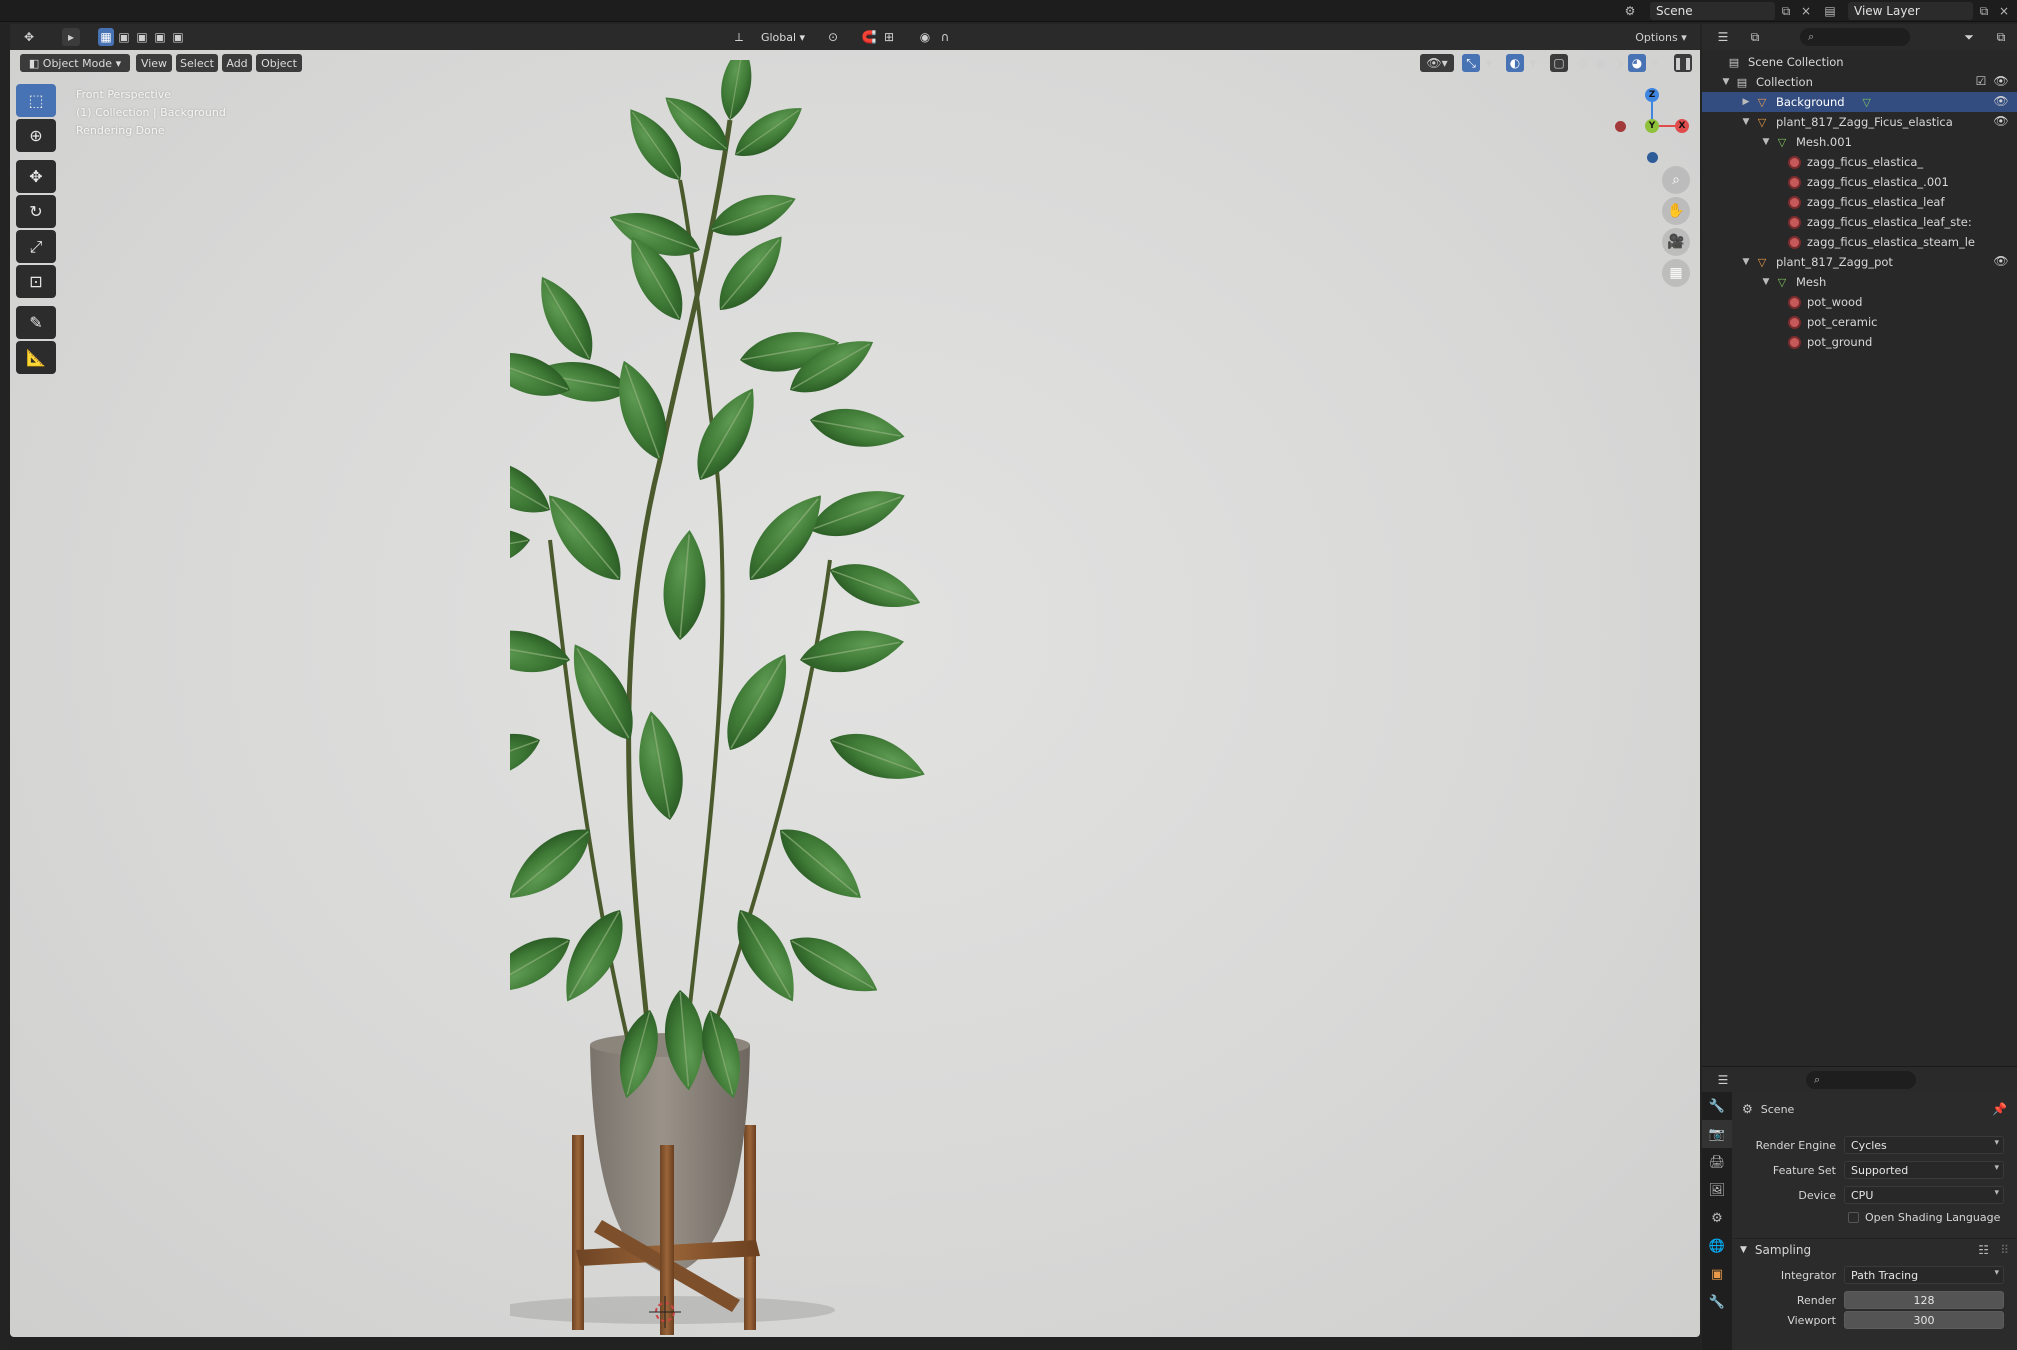 The image size is (2017, 1350). Describe the element at coordinates (1999, 1109) in the screenshot. I see `pin-icon: 📌` at that location.